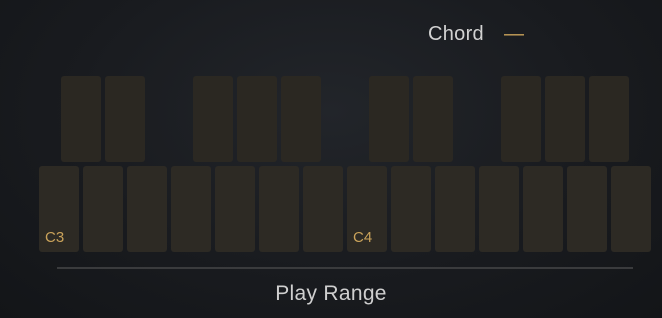 The height and width of the screenshot is (318, 662). I want to click on white-key-c4: C4, so click(367, 209).